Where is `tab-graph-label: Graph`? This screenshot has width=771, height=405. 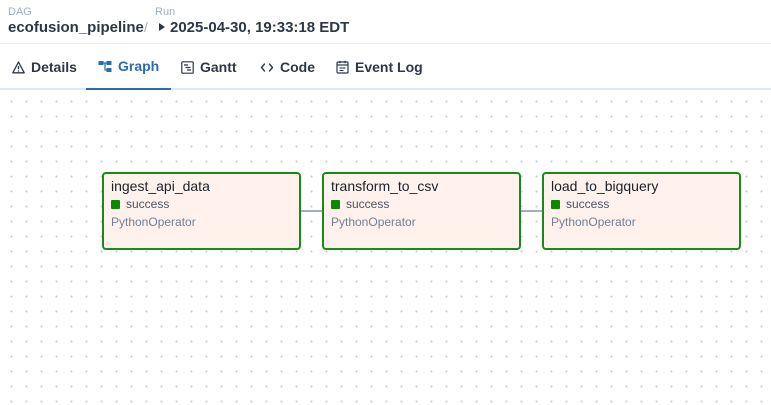
tab-graph-label: Graph is located at coordinates (139, 66).